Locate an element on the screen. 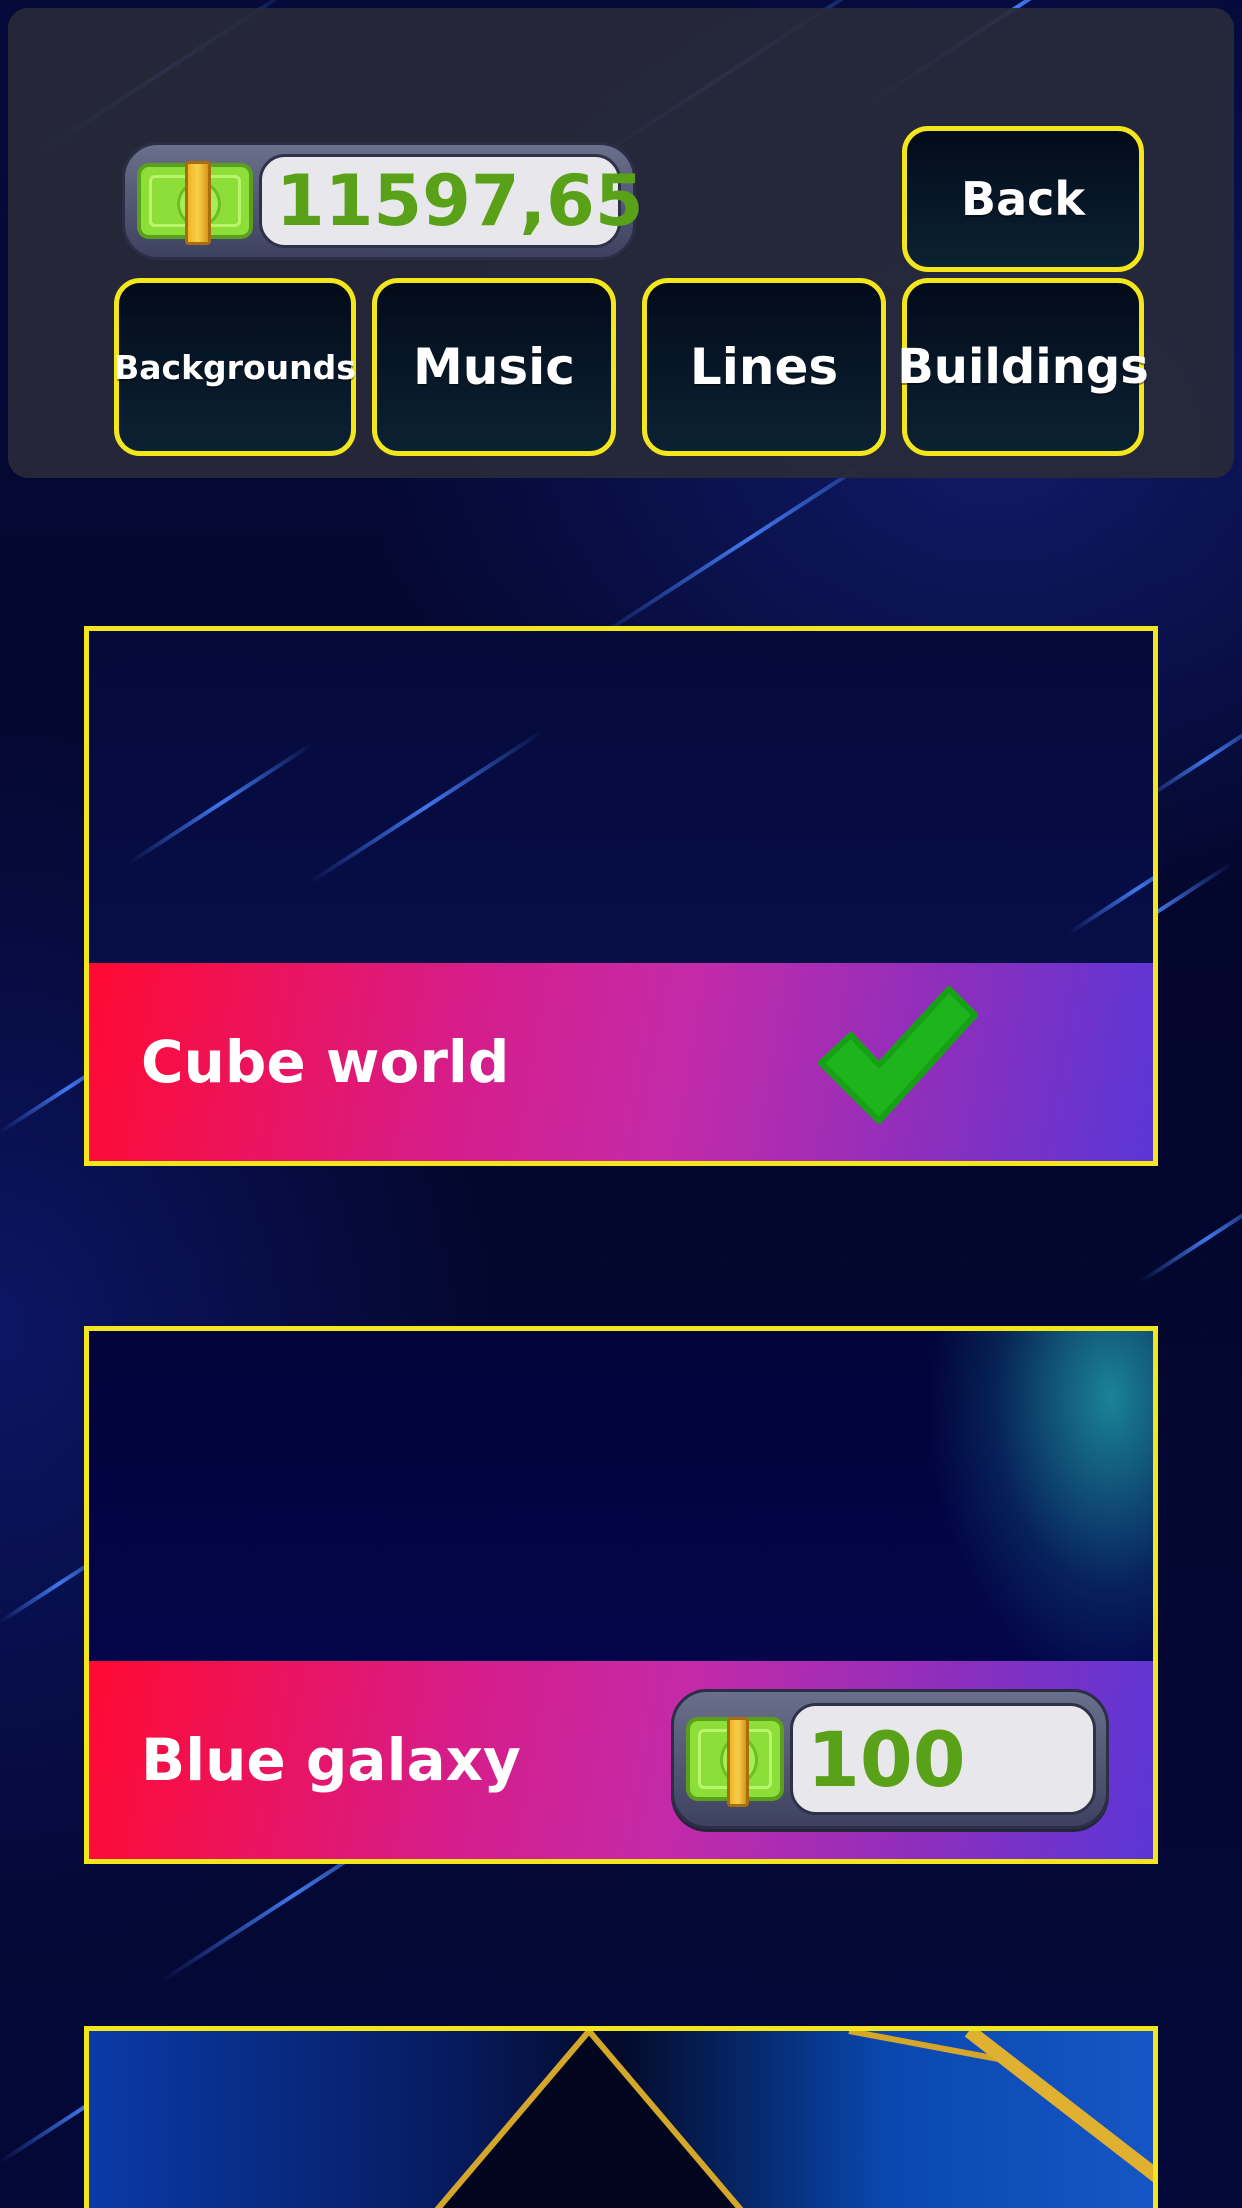 The height and width of the screenshot is (2208, 1242). tab-music: Music is located at coordinates (494, 367).